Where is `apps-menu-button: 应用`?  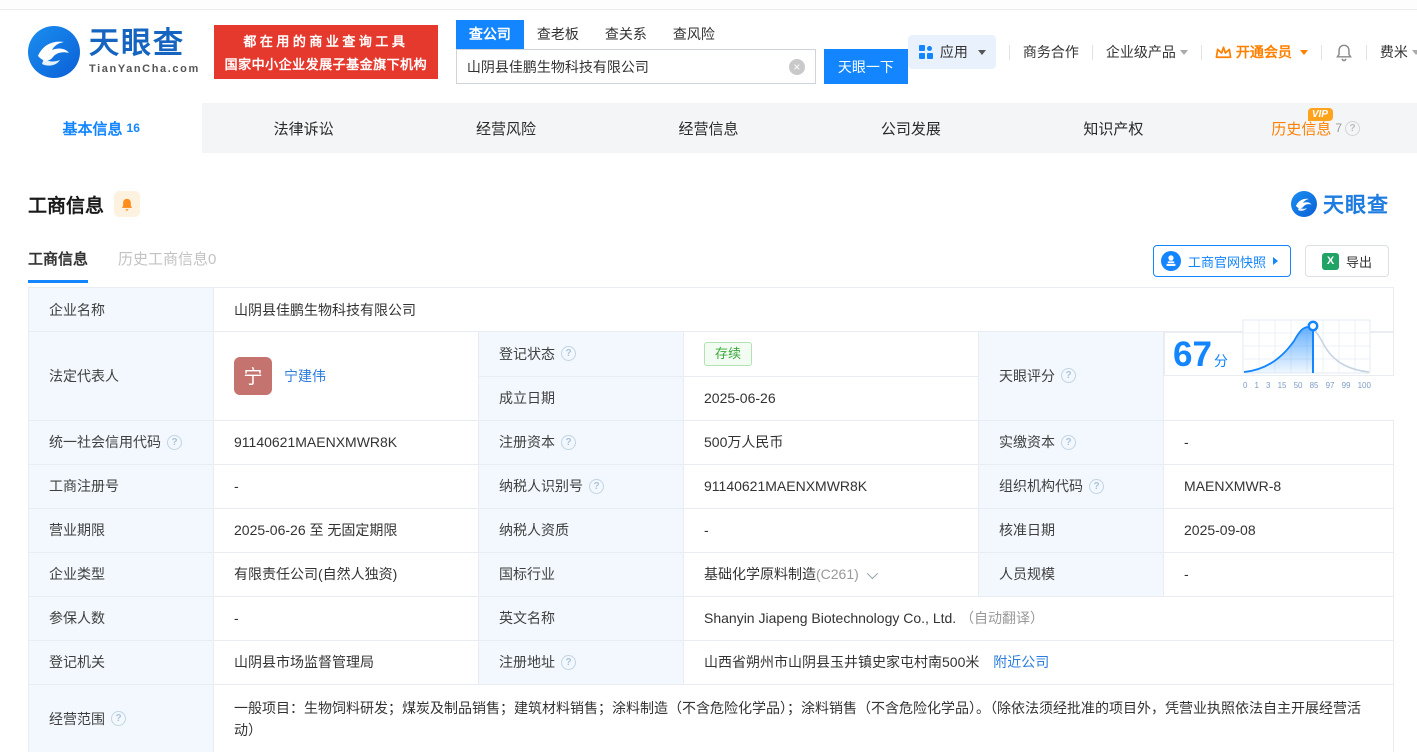
apps-menu-button: 应用 is located at coordinates (951, 52).